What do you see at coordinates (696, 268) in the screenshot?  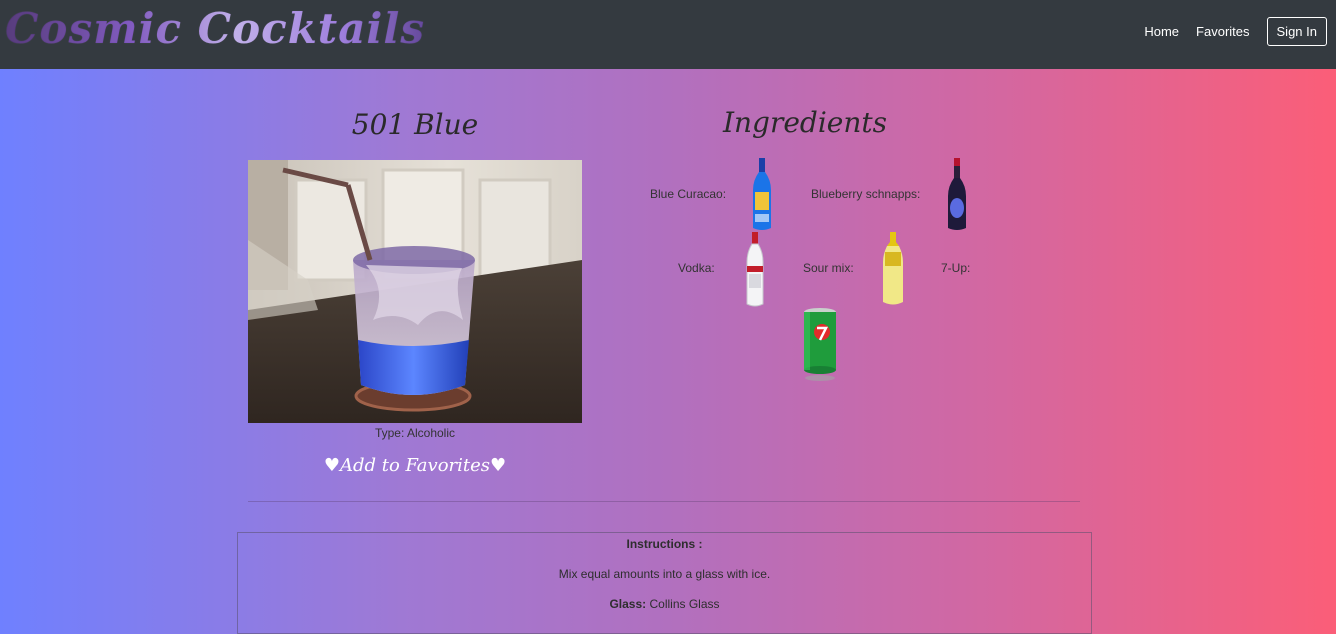 I see `ingredient-label: Vodka:` at bounding box center [696, 268].